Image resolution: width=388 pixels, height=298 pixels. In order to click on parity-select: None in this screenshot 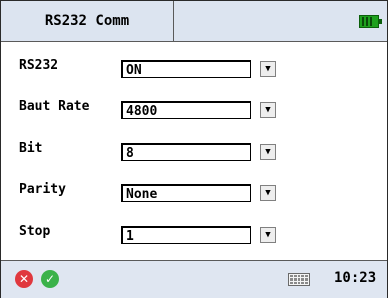, I will do `click(186, 193)`.